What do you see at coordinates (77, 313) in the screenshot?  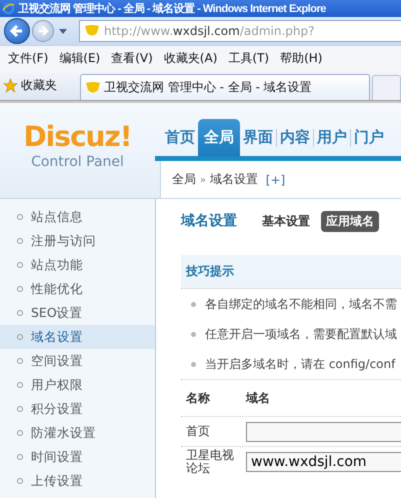 I see `sidebar-item: SEO设置` at bounding box center [77, 313].